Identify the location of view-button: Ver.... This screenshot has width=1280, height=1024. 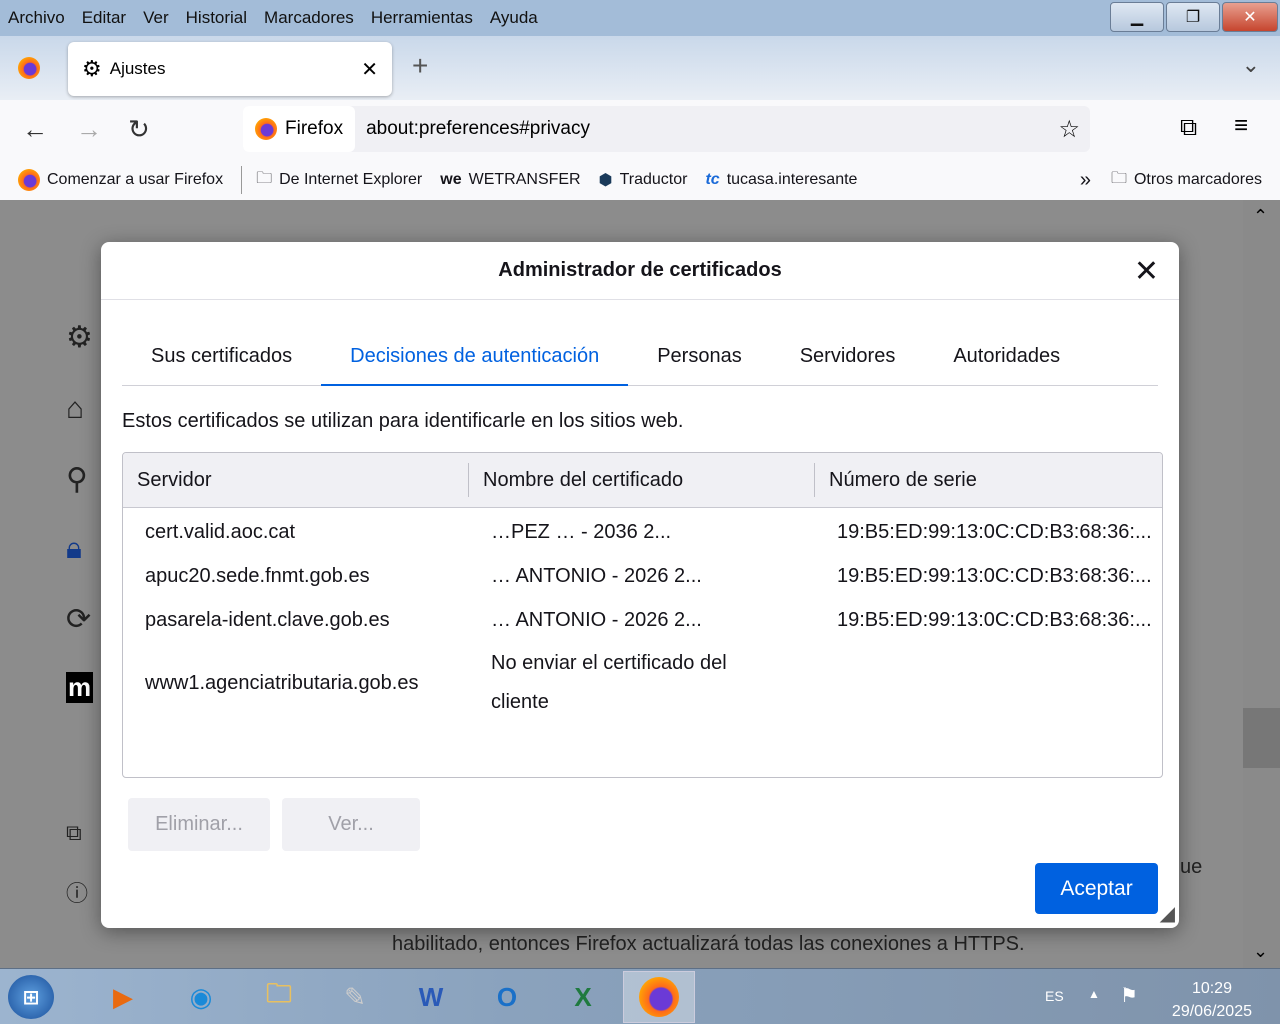
(351, 824).